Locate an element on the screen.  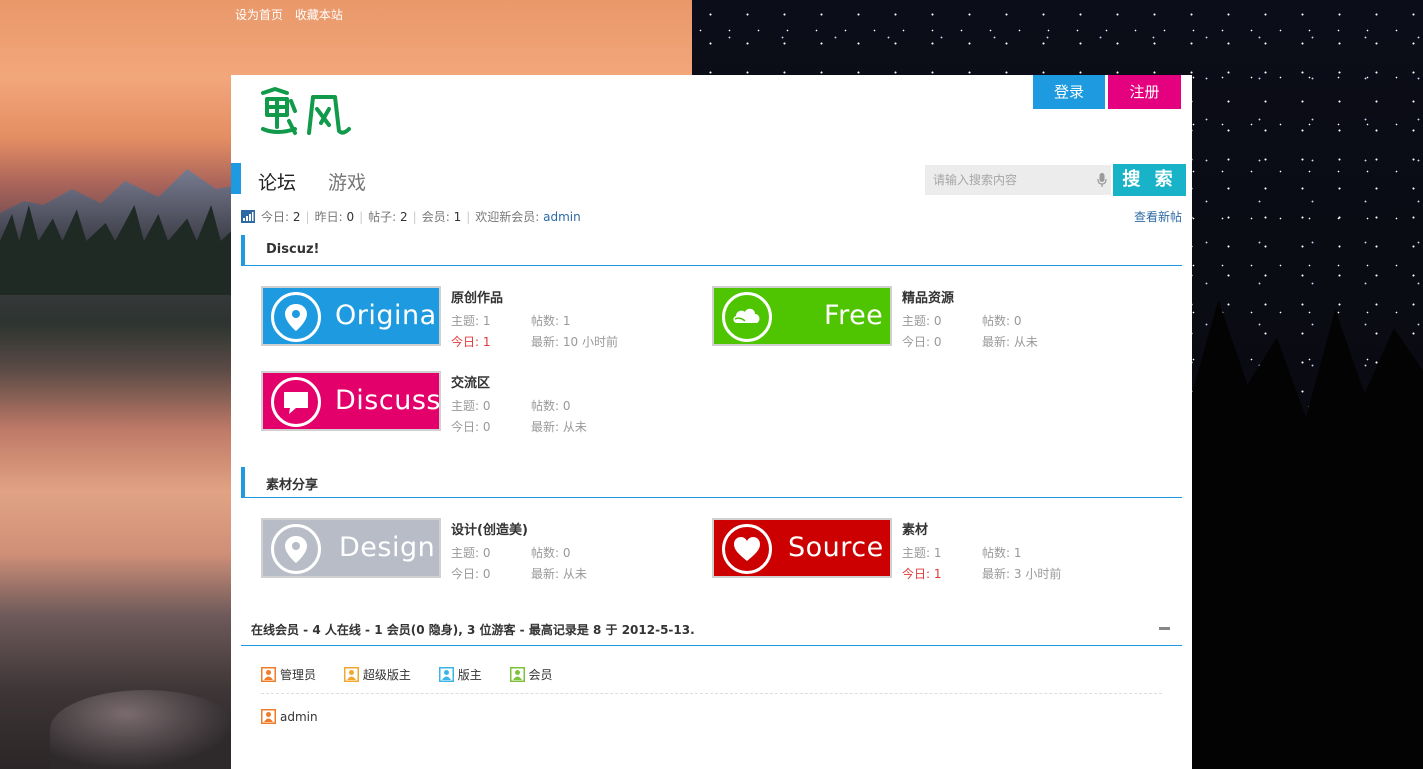
divider is located at coordinates (711, 693).